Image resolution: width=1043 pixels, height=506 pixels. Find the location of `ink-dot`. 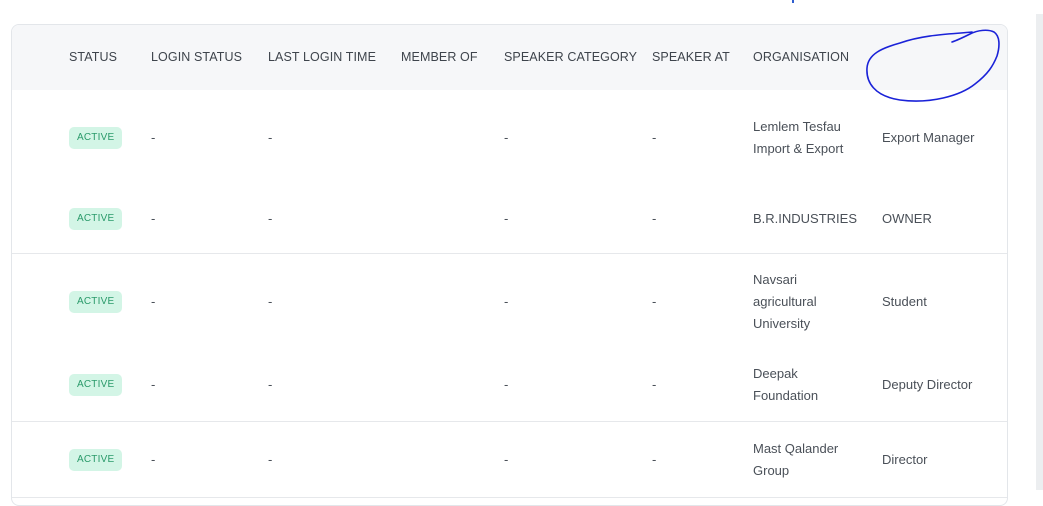

ink-dot is located at coordinates (793, 1).